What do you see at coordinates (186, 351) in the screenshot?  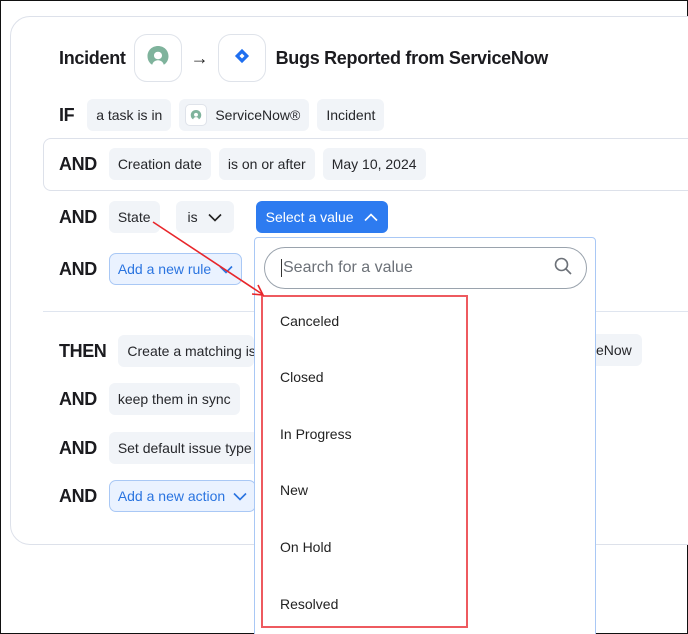 I see `create-matching-issue-chip: Create a matching is` at bounding box center [186, 351].